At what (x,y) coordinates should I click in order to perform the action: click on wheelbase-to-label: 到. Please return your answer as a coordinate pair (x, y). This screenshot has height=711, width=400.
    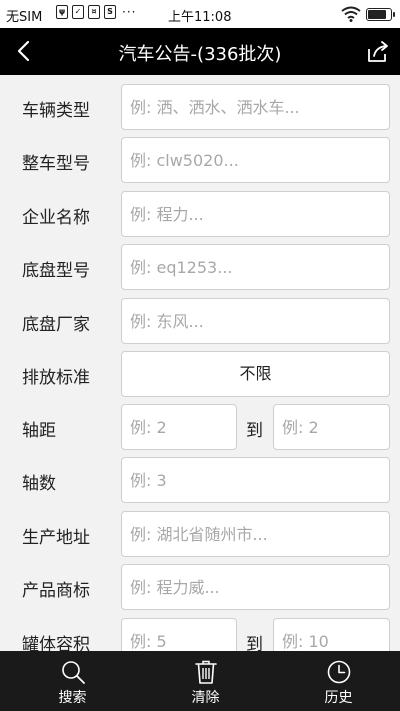
    Looking at the image, I should click on (254, 431).